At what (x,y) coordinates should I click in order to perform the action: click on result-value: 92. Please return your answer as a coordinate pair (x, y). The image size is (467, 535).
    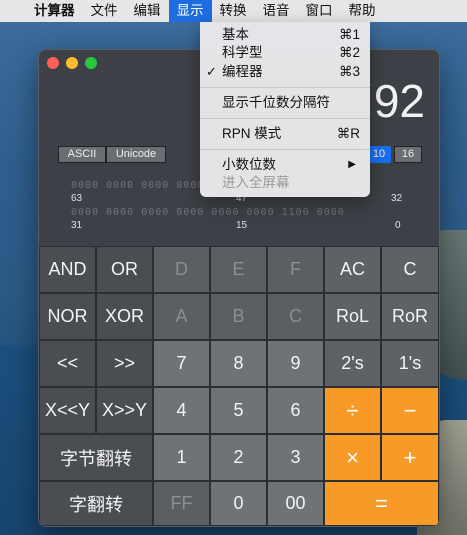
    Looking at the image, I should click on (399, 101).